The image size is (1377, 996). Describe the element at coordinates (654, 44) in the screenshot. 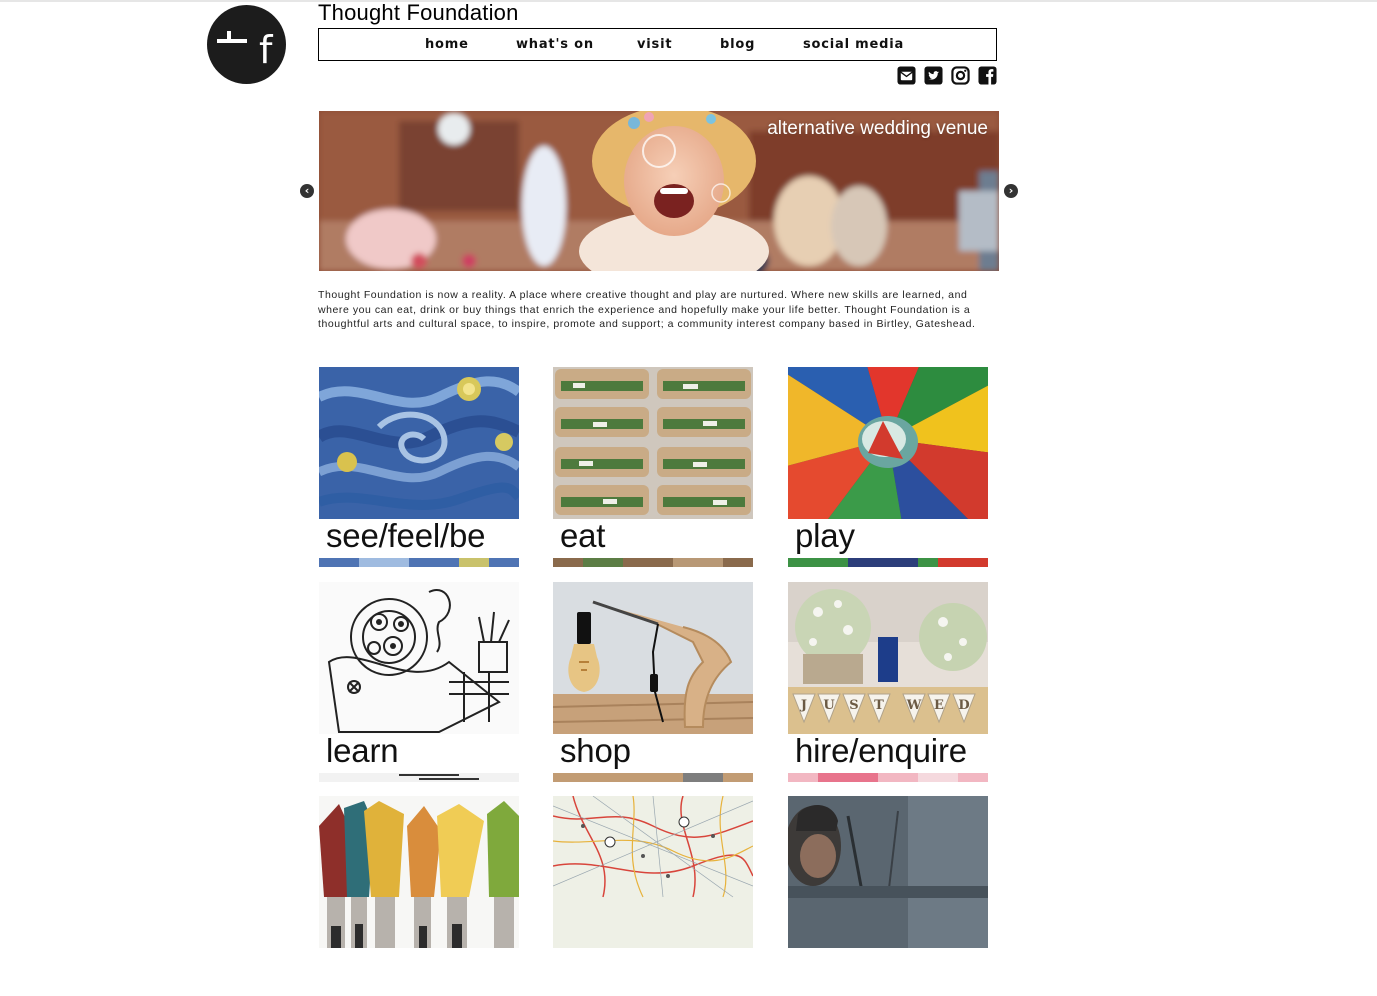

I see `nav-visit: visit` at that location.